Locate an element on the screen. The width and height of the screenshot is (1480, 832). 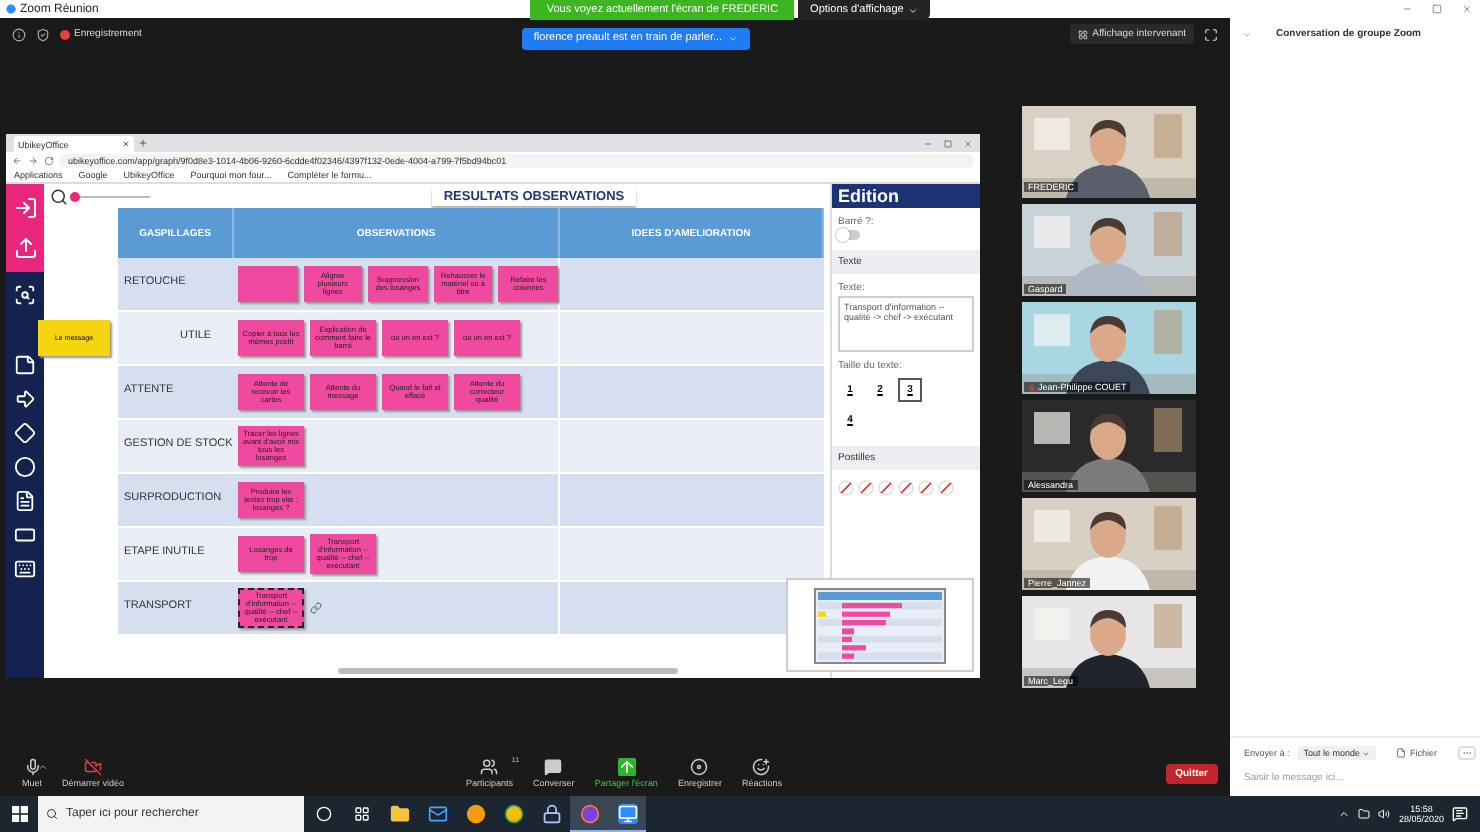
slider-thumb is located at coordinates (75, 197).